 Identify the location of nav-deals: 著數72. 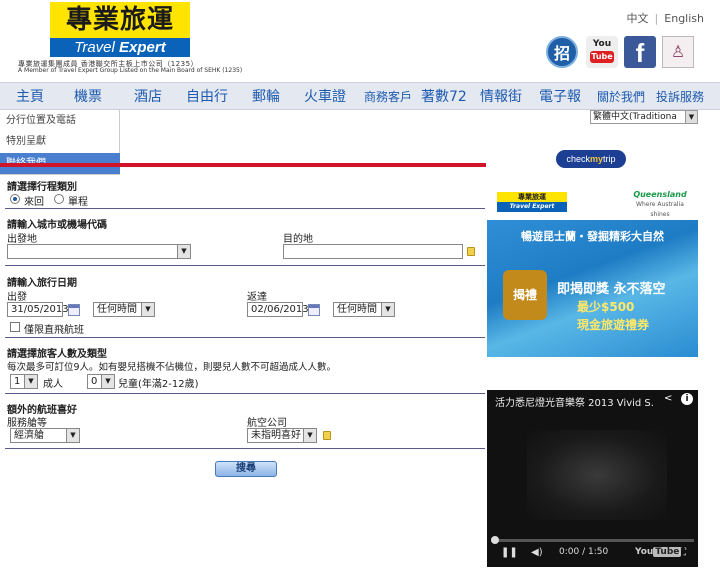
(444, 97).